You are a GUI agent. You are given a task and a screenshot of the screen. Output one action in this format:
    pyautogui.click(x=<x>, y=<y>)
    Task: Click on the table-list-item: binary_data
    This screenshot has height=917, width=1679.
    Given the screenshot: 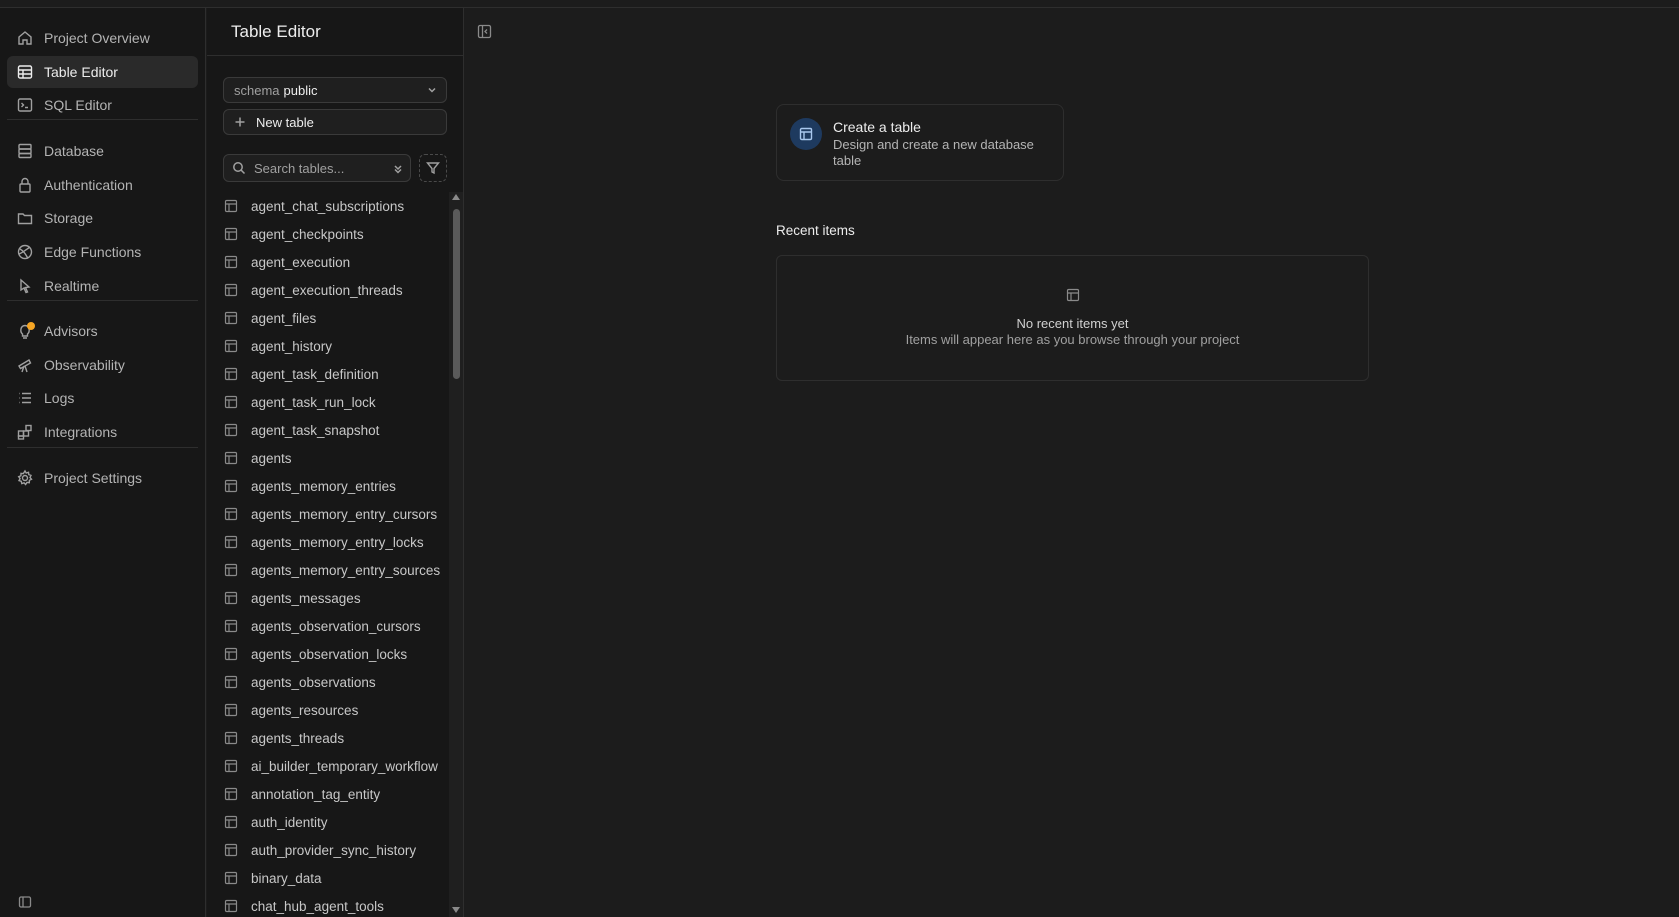 What is the action you would take?
    pyautogui.click(x=327, y=878)
    